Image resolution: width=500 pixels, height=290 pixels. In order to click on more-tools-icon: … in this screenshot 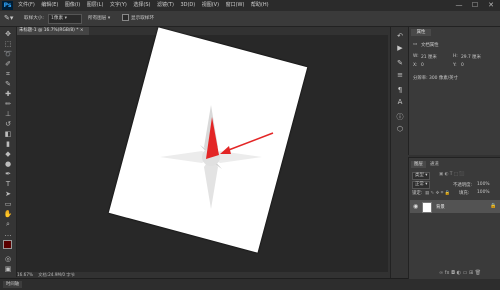, I will do `click(8, 234)`.